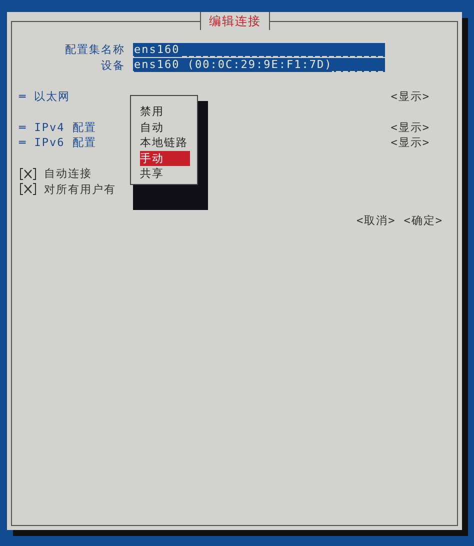 This screenshot has width=474, height=546. What do you see at coordinates (80, 189) in the screenshot?
I see `checkbox-label: 对所有用户有` at bounding box center [80, 189].